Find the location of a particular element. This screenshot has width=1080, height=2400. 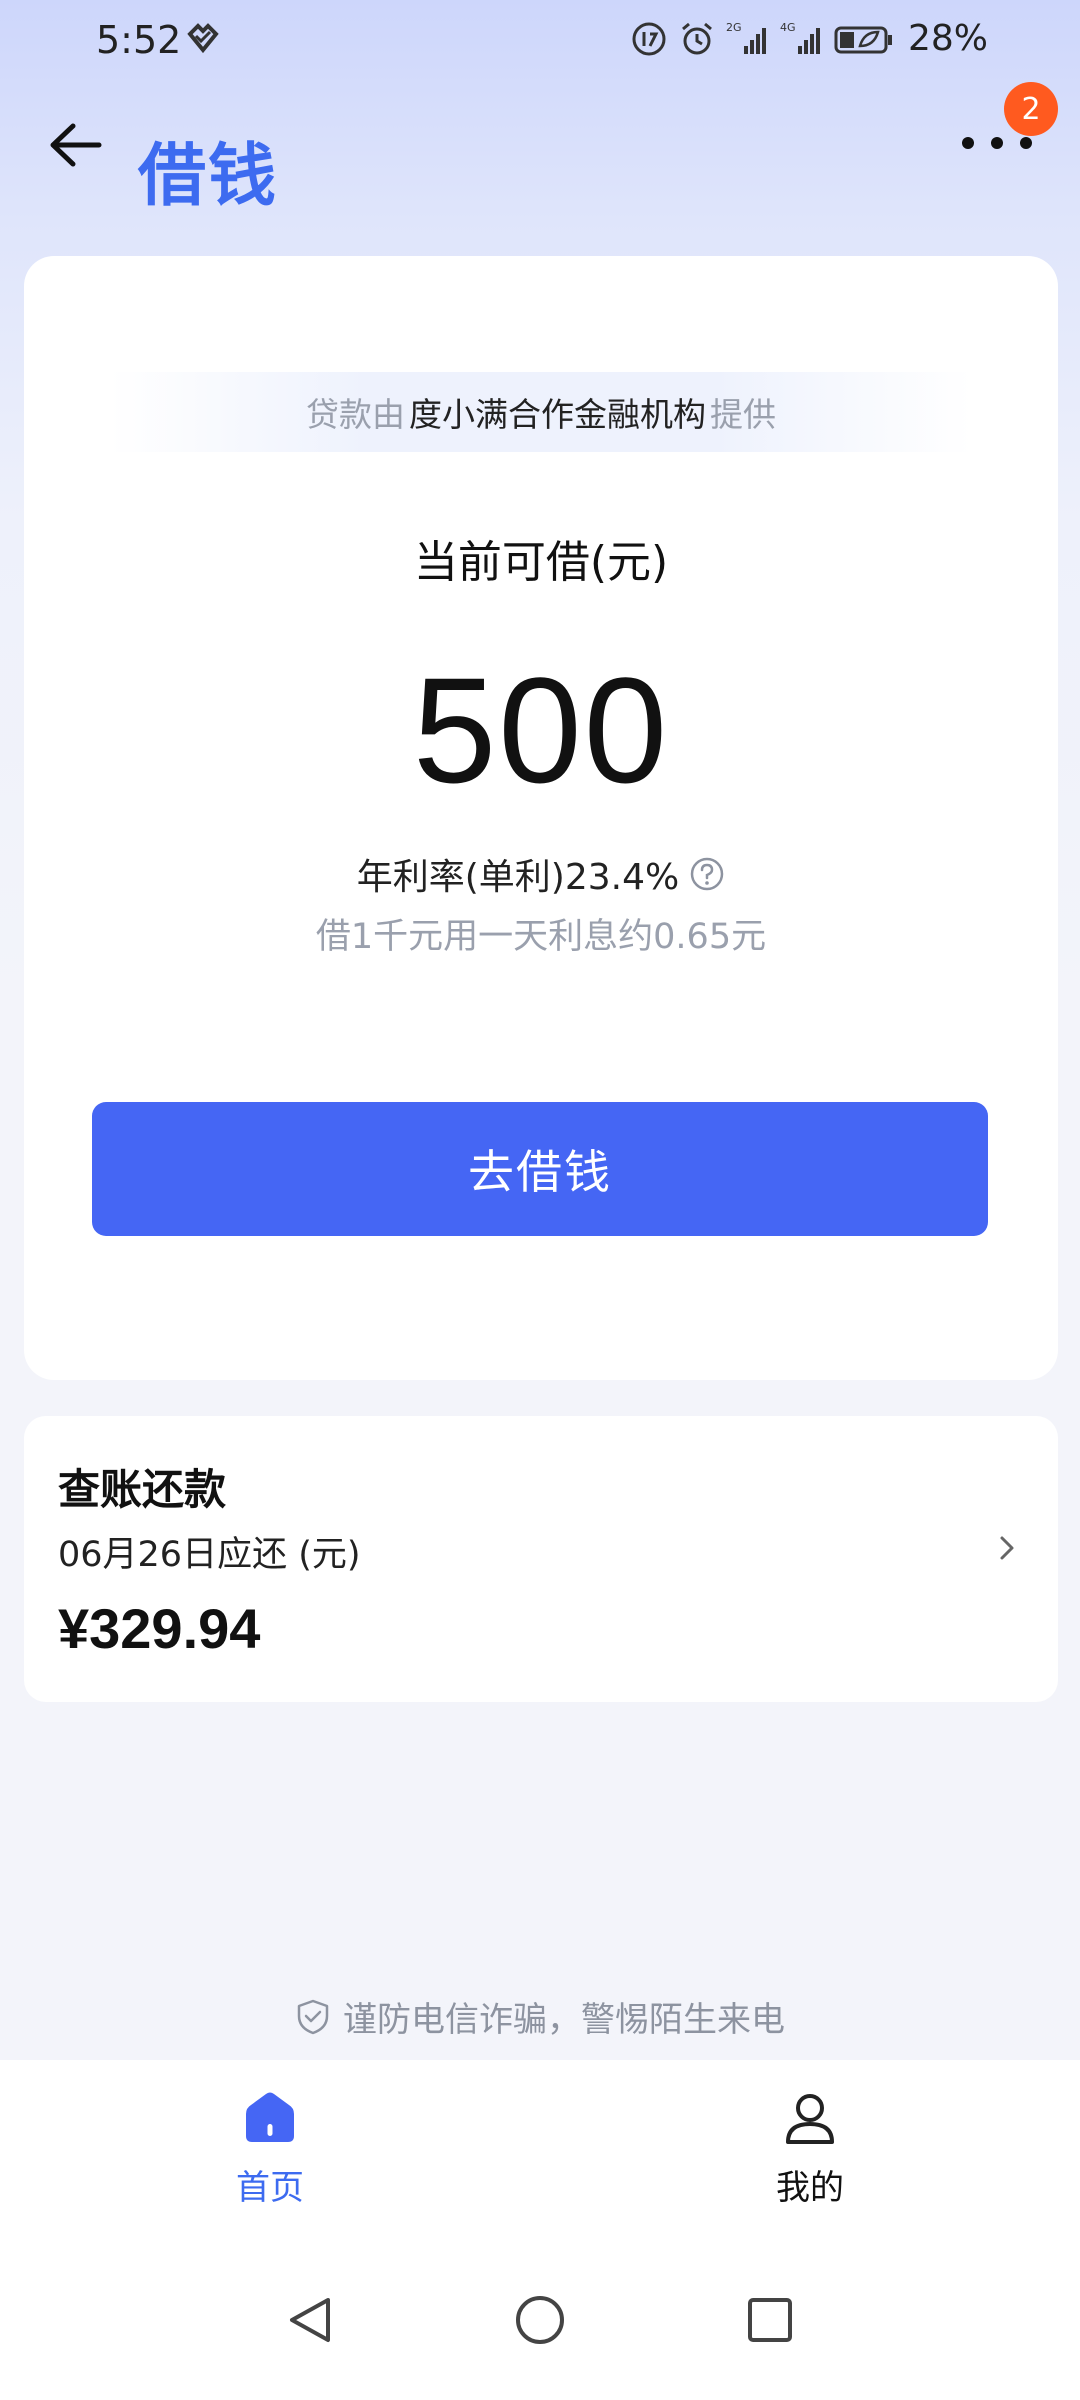

repay-card: 查账还款 06月26日应还 (元) ¥329.94 is located at coordinates (541, 1559).